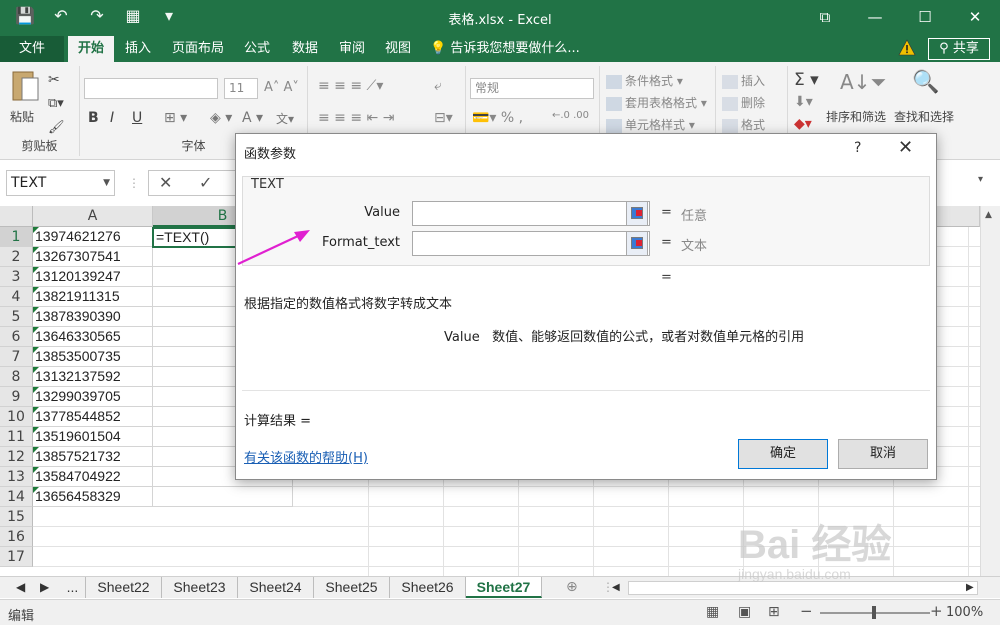 This screenshot has height=625, width=1000. What do you see at coordinates (205, 182) in the screenshot?
I see `enter-formula-button: ✓` at bounding box center [205, 182].